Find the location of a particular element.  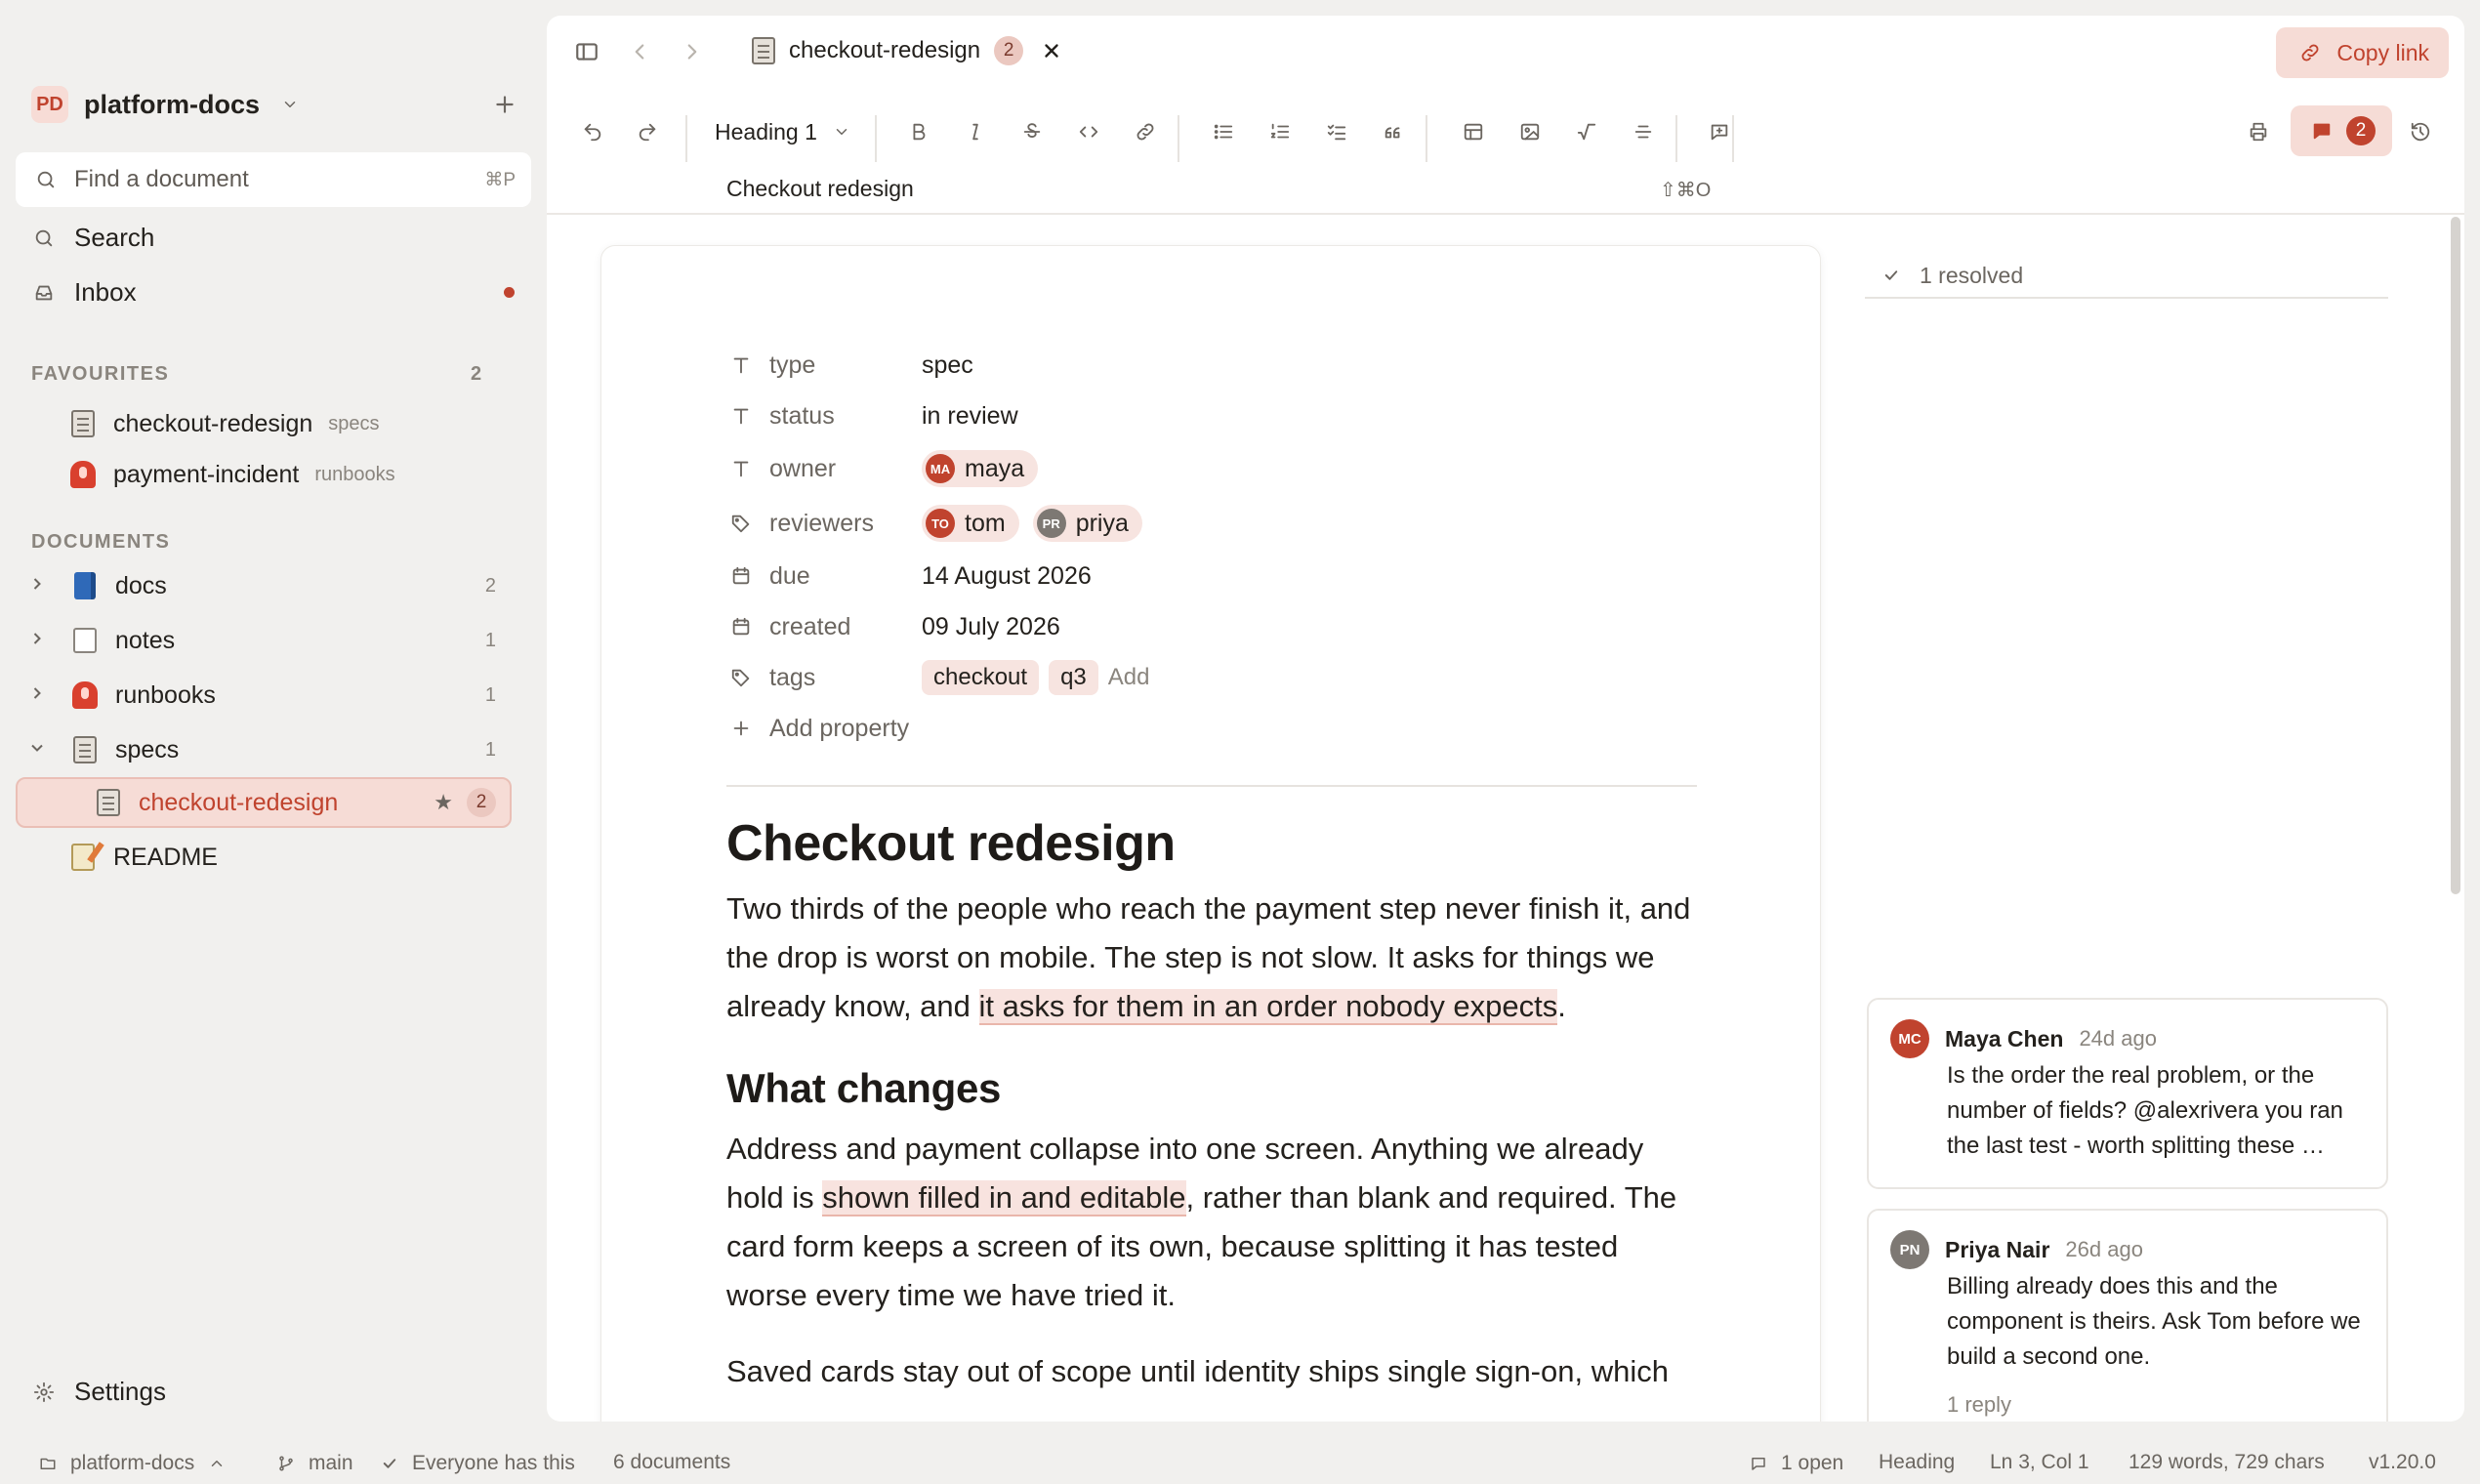

nav-search-label: Search is located at coordinates (114, 238).